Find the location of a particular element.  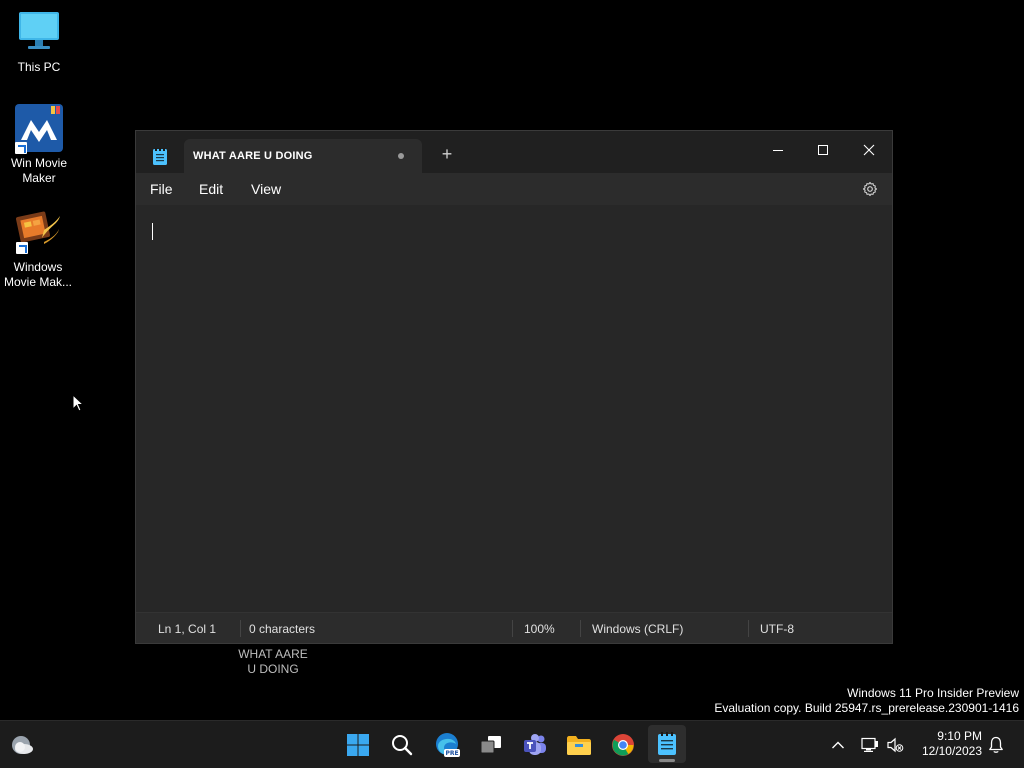

status-character-count: 0 characters is located at coordinates (282, 629).